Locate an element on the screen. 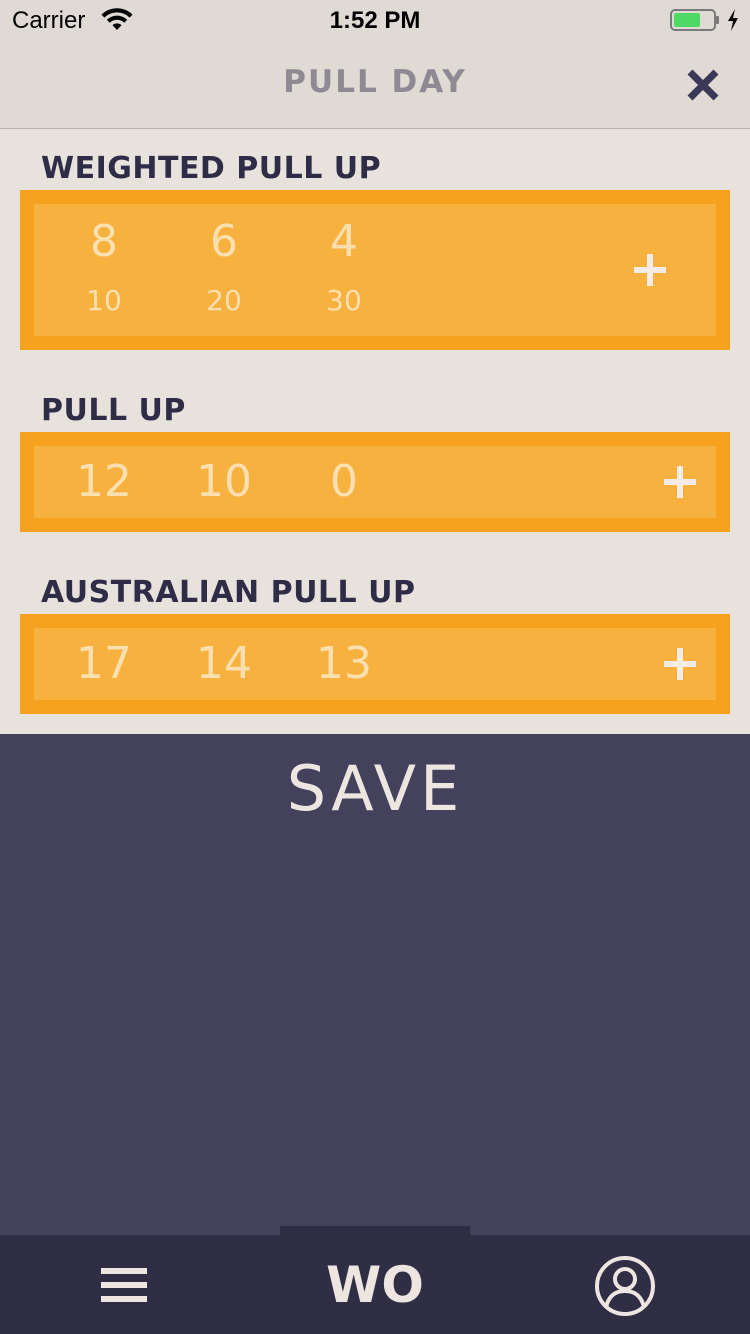 The height and width of the screenshot is (1334, 750). set-cell: 13 is located at coordinates (344, 664).